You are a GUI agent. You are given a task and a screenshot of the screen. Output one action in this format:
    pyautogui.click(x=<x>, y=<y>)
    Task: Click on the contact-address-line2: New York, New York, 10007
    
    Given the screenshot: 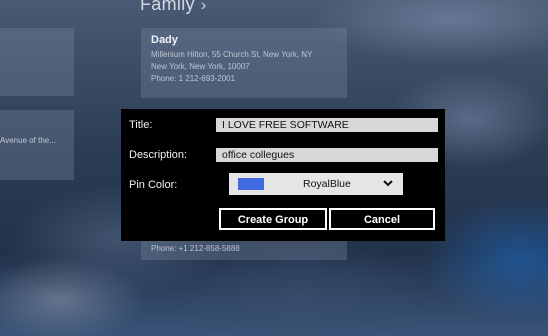 What is the action you would take?
    pyautogui.click(x=200, y=66)
    